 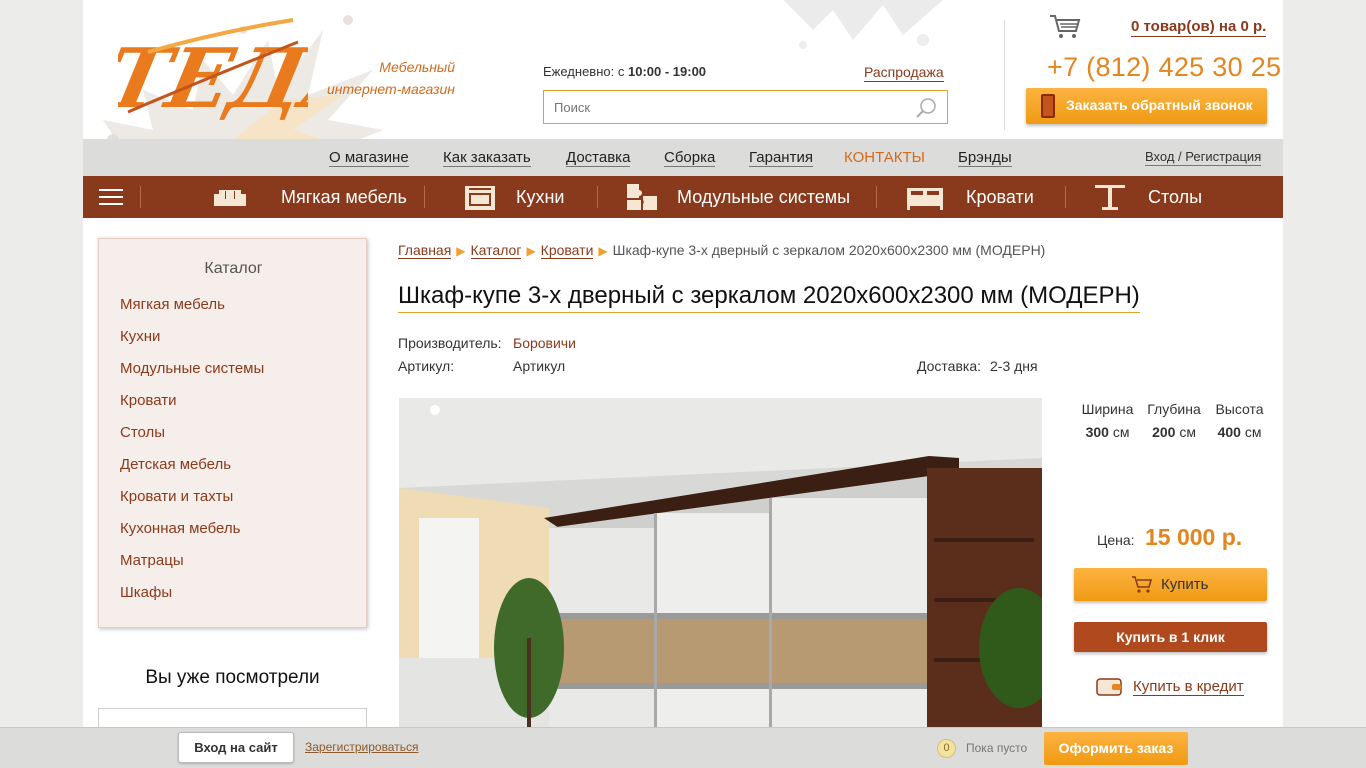 I want to click on buy-button: Купить, so click(x=1170, y=584).